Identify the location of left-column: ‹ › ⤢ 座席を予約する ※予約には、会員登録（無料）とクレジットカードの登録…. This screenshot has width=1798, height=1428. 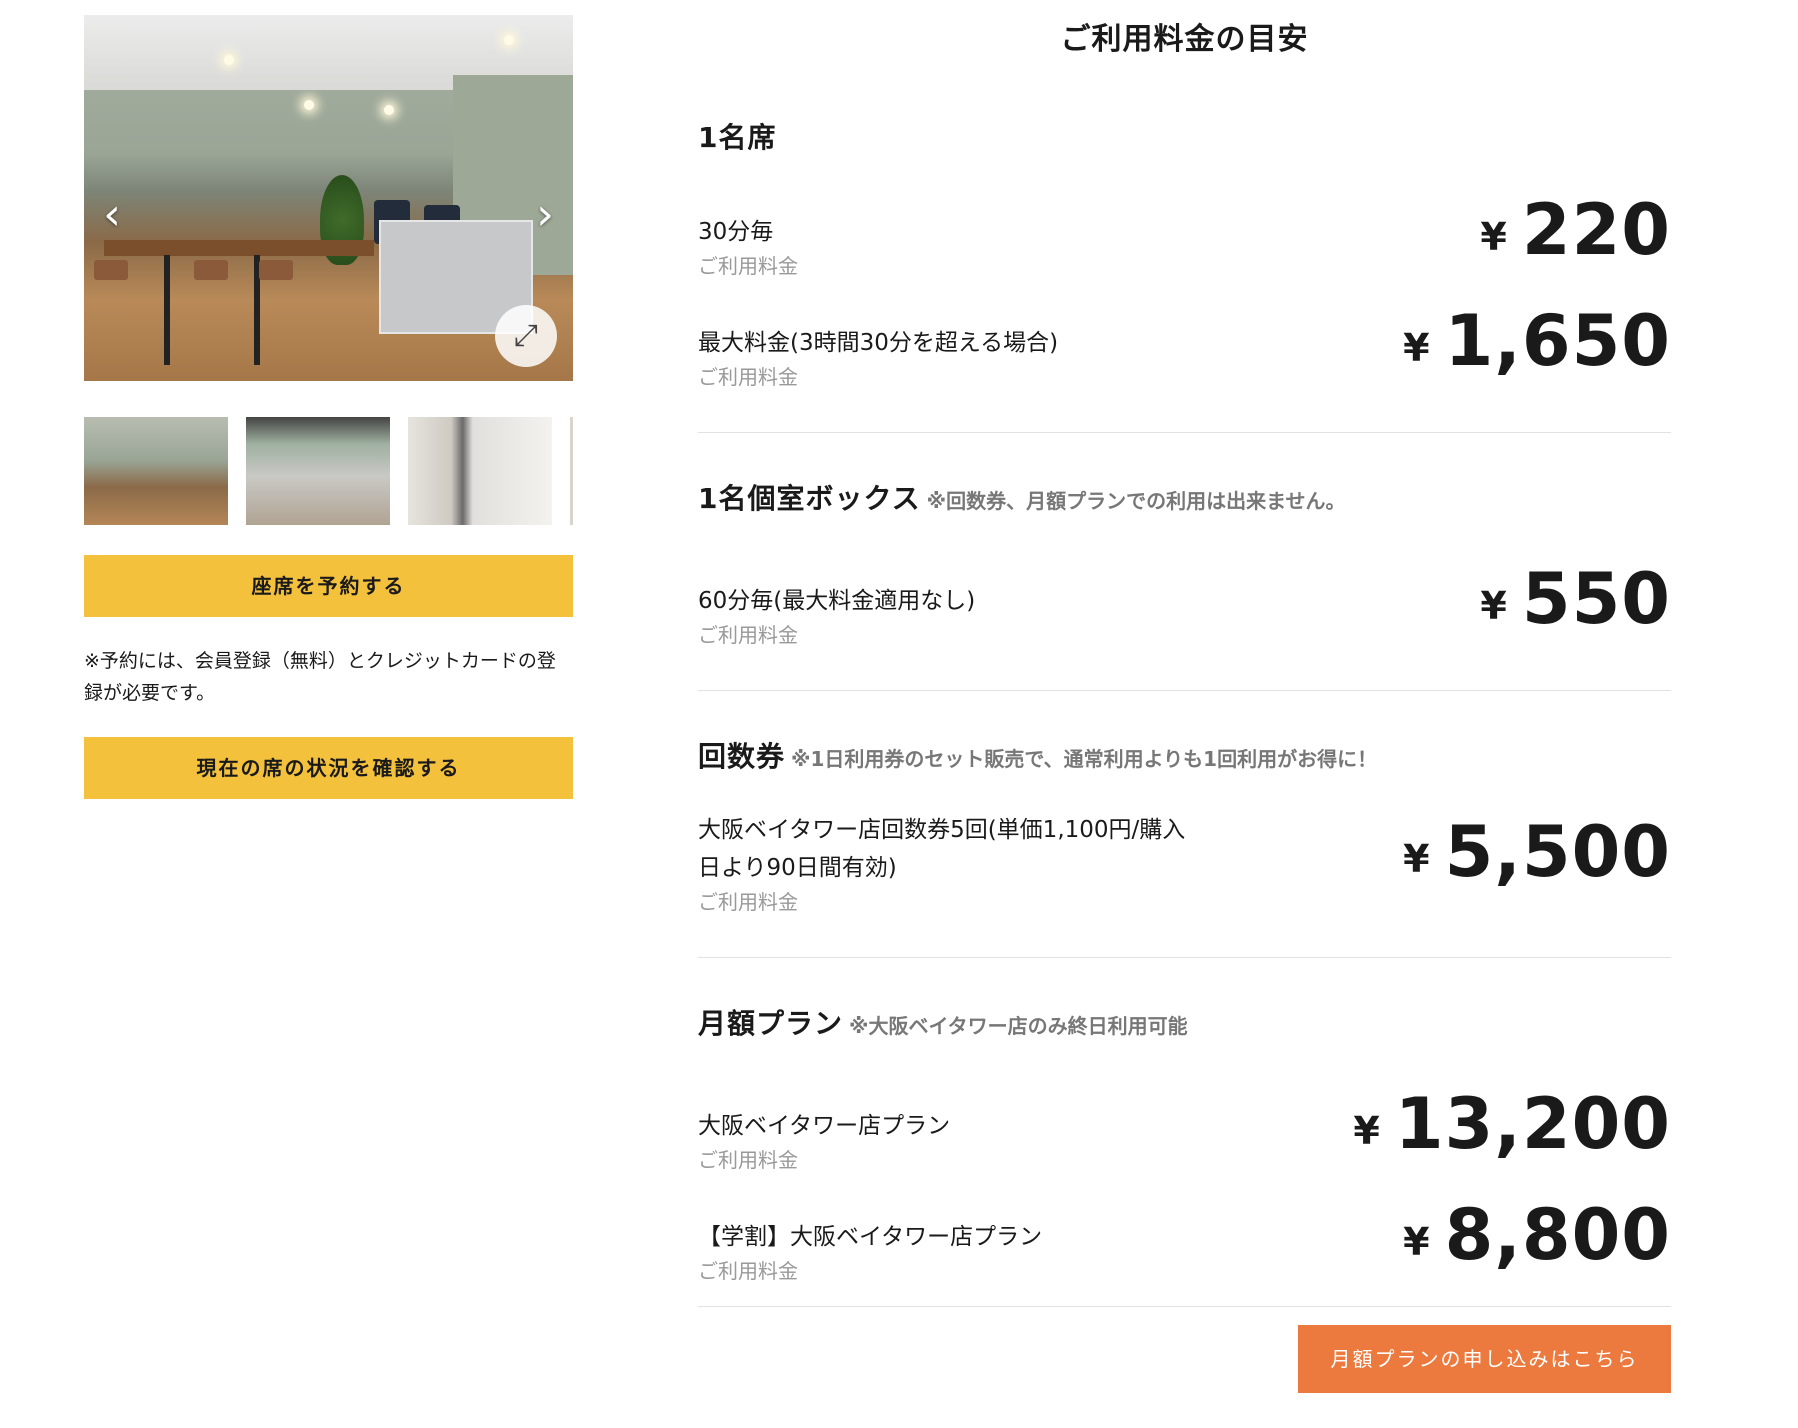
(328, 407).